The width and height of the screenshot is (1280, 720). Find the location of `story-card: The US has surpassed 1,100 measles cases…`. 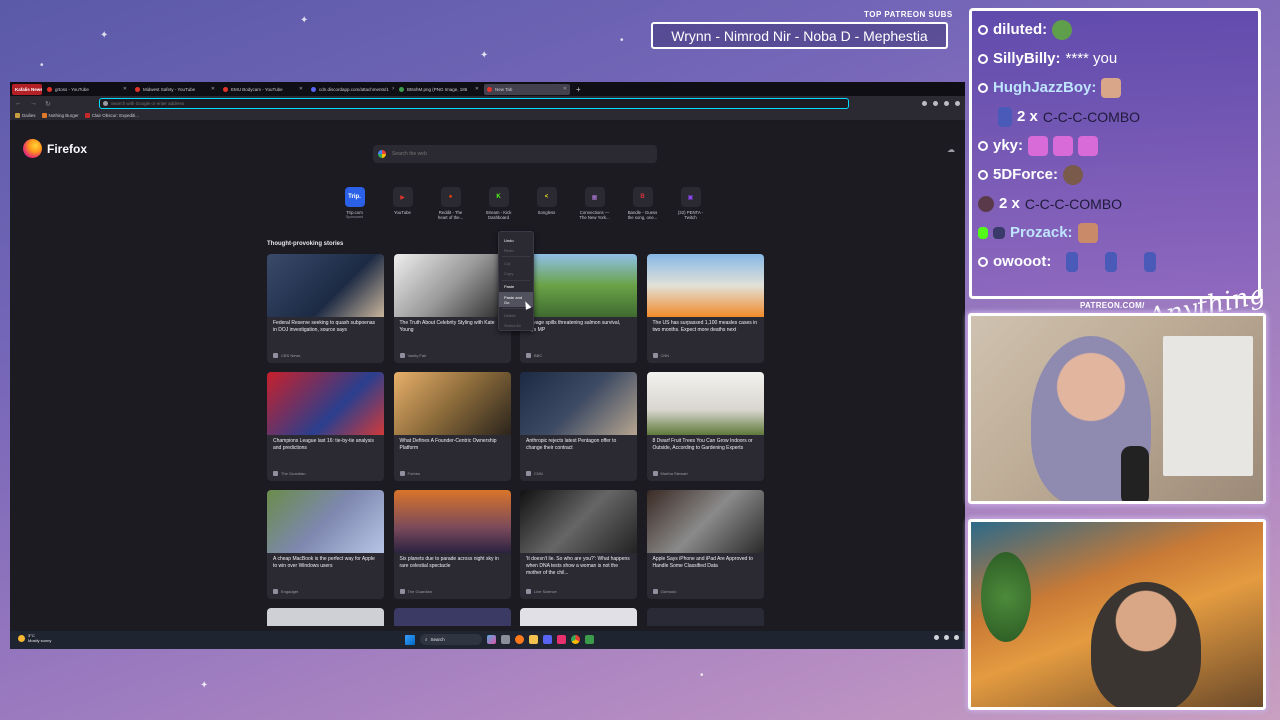

story-card: The US has surpassed 1,100 measles cases… is located at coordinates (705, 308).